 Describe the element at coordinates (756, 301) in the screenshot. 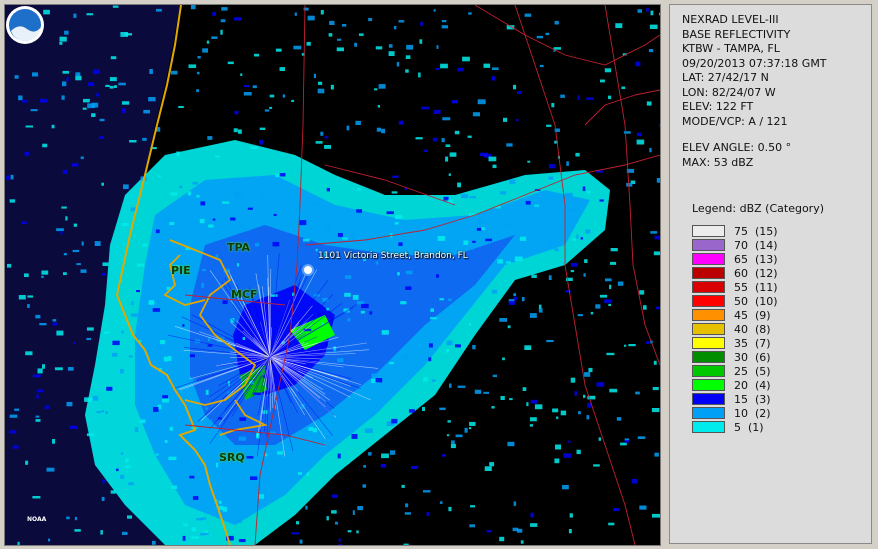

I see `legend-label: 50 (10)` at that location.